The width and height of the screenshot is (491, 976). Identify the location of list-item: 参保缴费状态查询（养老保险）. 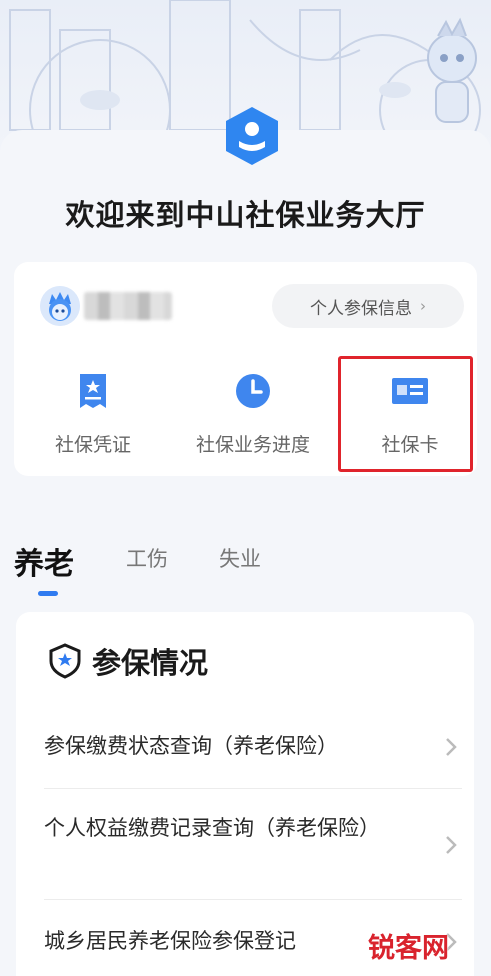
(244, 746).